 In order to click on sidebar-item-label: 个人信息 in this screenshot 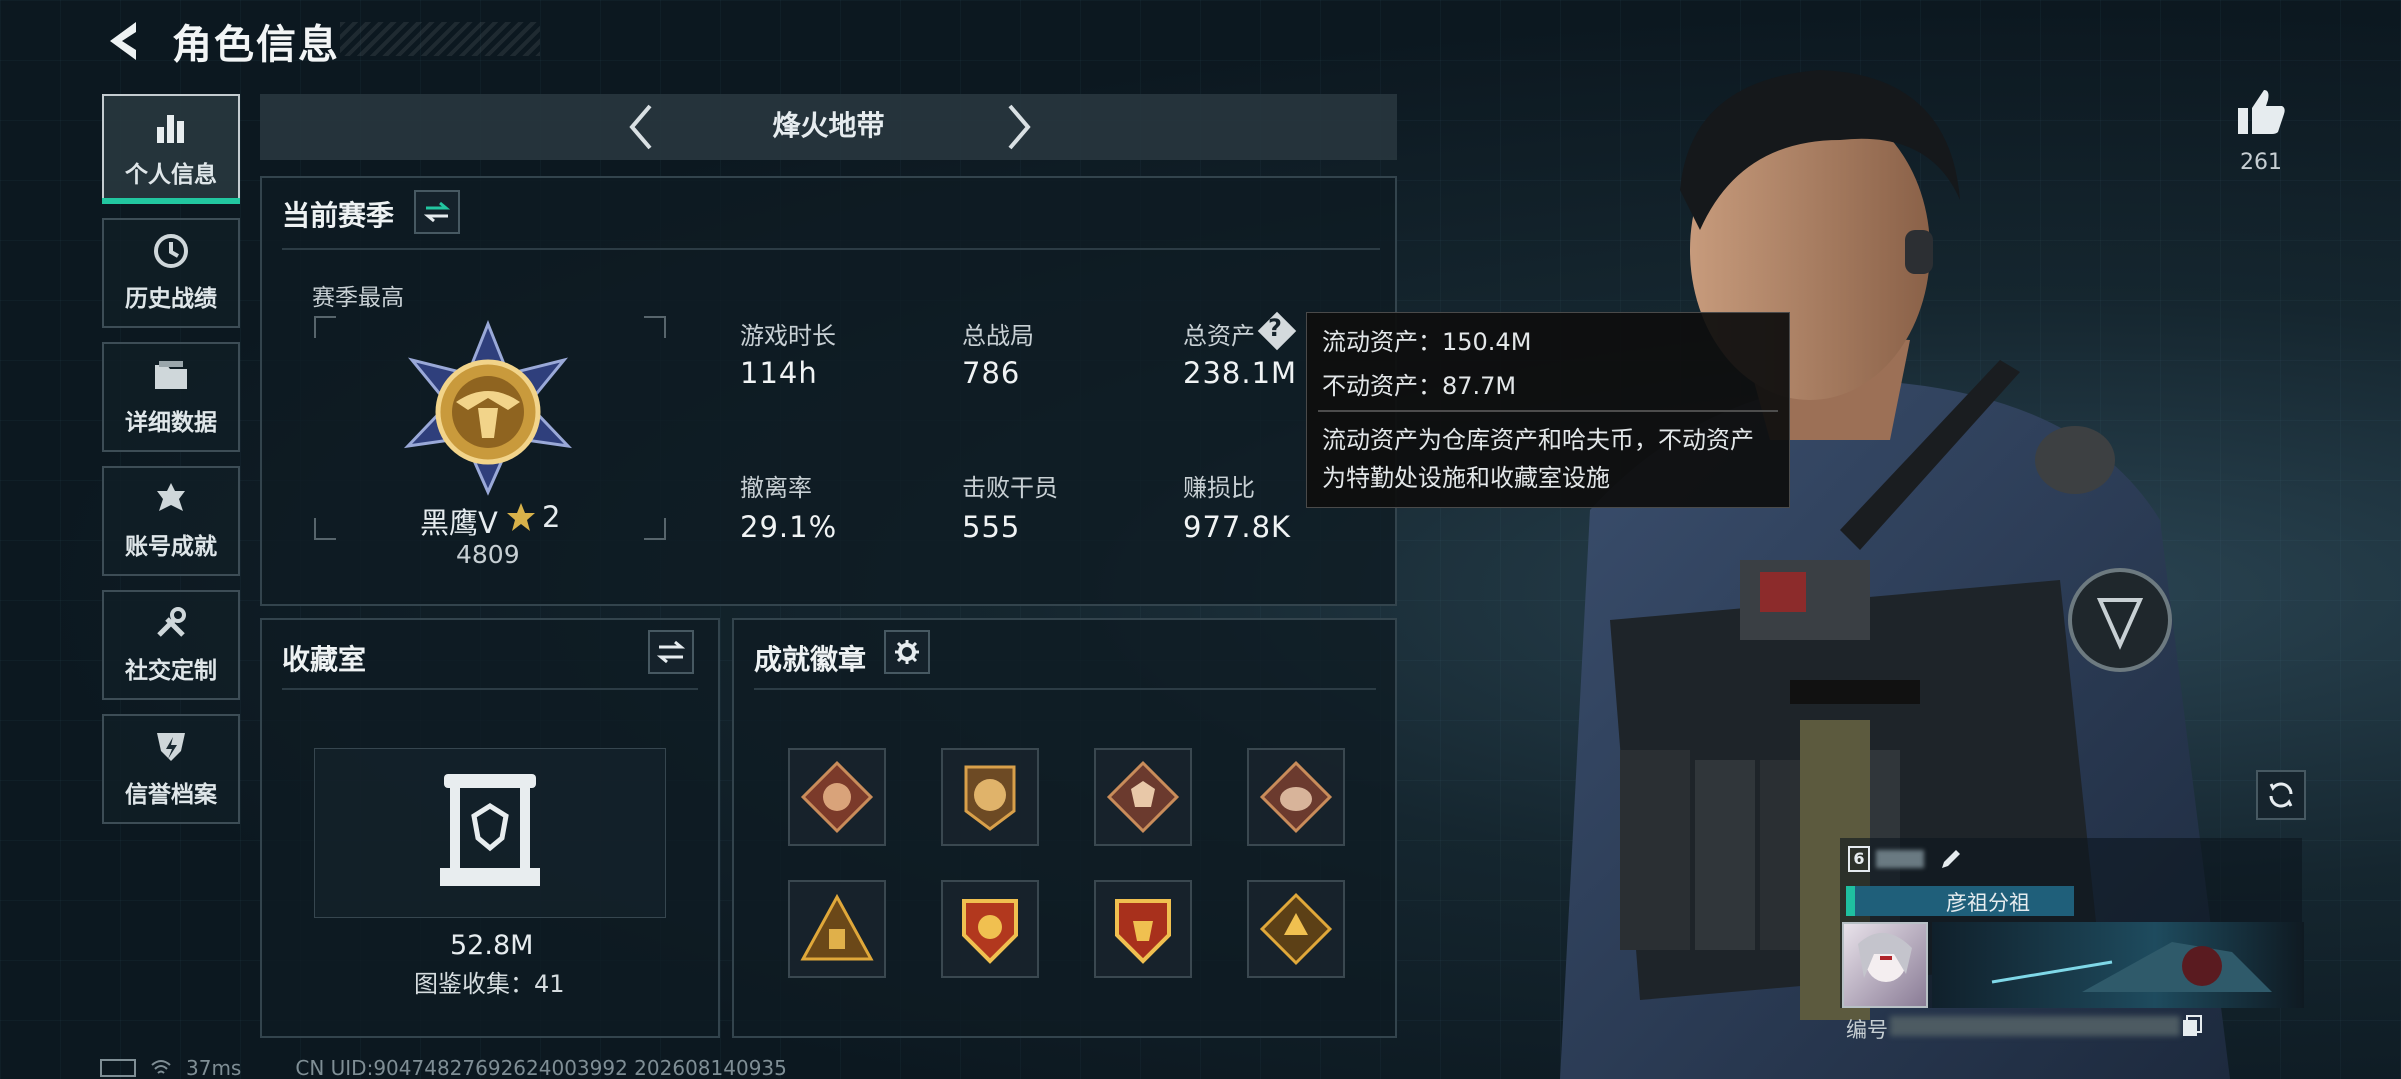, I will do `click(171, 175)`.